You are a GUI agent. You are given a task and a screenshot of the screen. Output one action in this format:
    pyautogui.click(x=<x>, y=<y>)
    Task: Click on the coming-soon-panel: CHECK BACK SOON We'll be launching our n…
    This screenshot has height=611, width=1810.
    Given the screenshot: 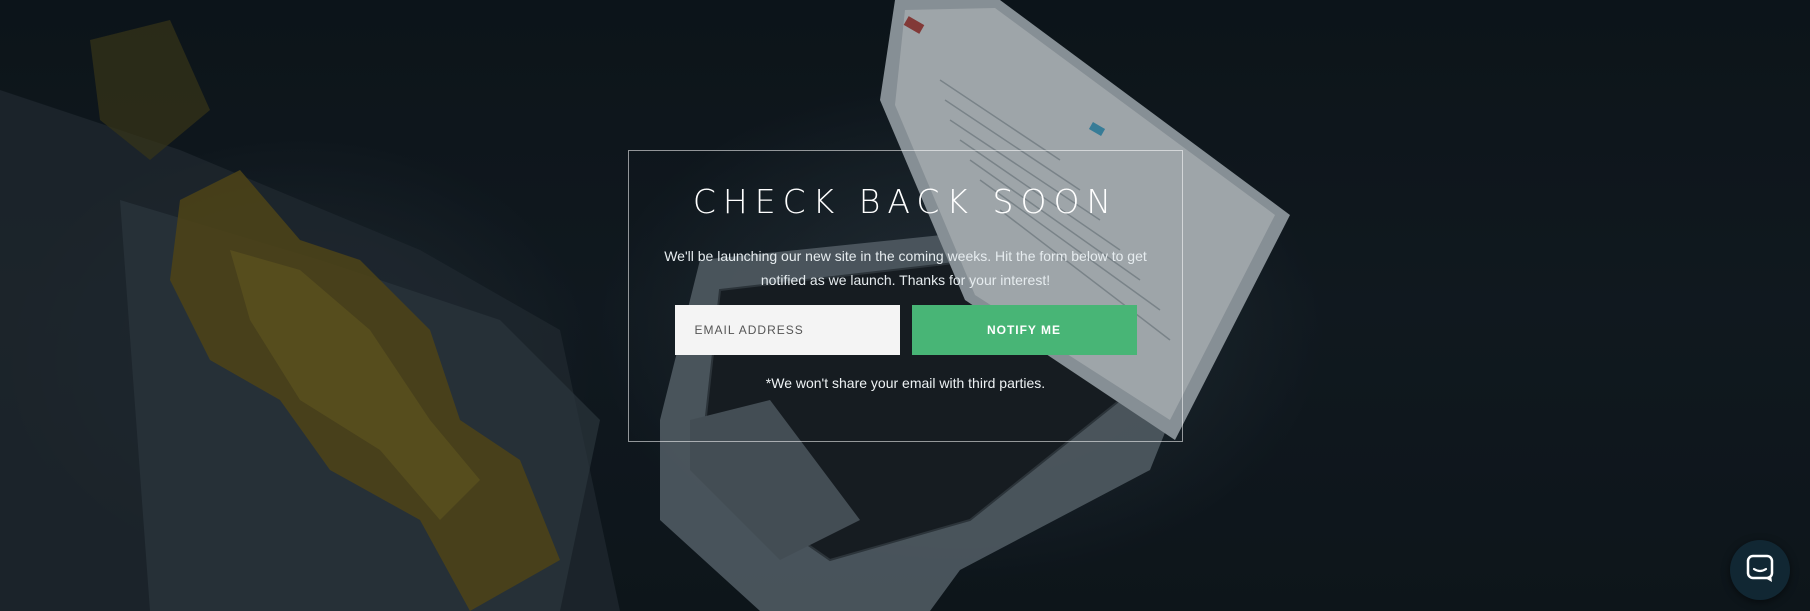 What is the action you would take?
    pyautogui.click(x=905, y=296)
    